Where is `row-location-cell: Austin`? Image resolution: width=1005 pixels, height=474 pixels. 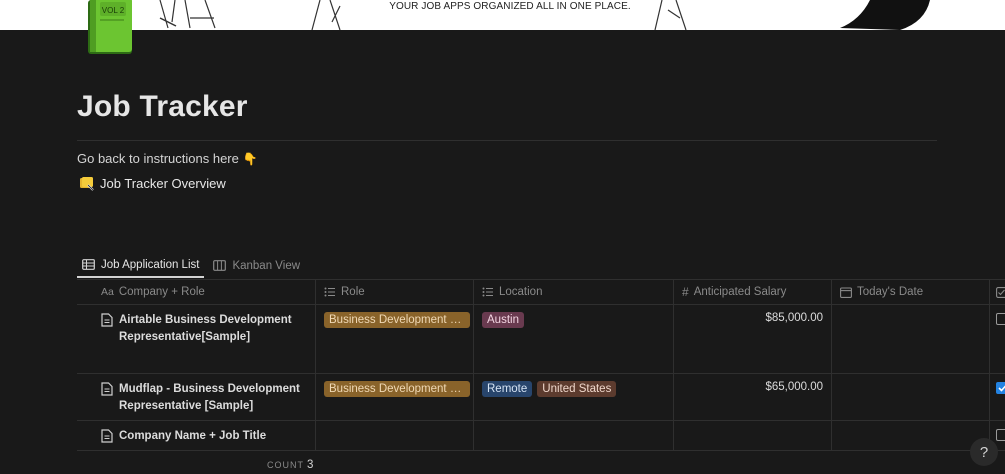
row-location-cell: Austin is located at coordinates (574, 339).